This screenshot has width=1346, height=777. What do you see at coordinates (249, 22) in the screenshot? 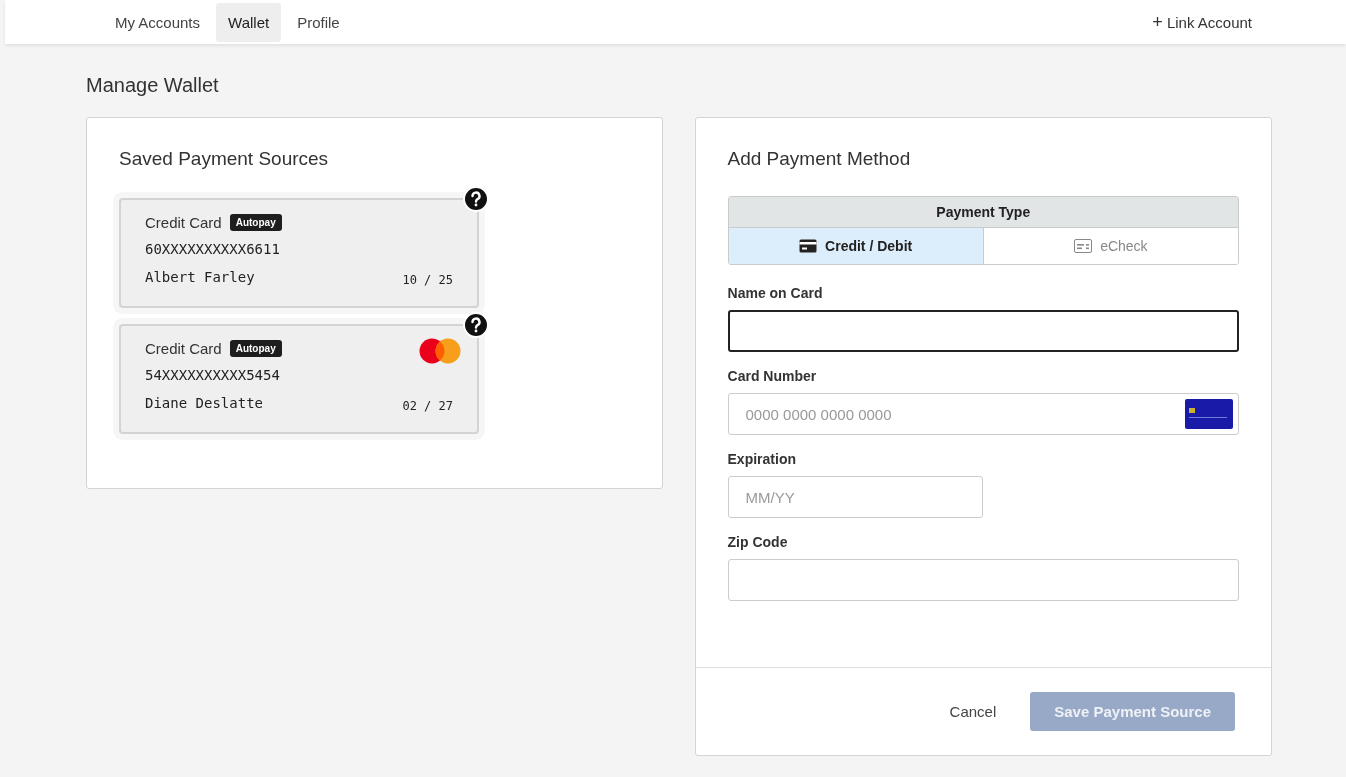
I see `nav-tab: Wallet` at bounding box center [249, 22].